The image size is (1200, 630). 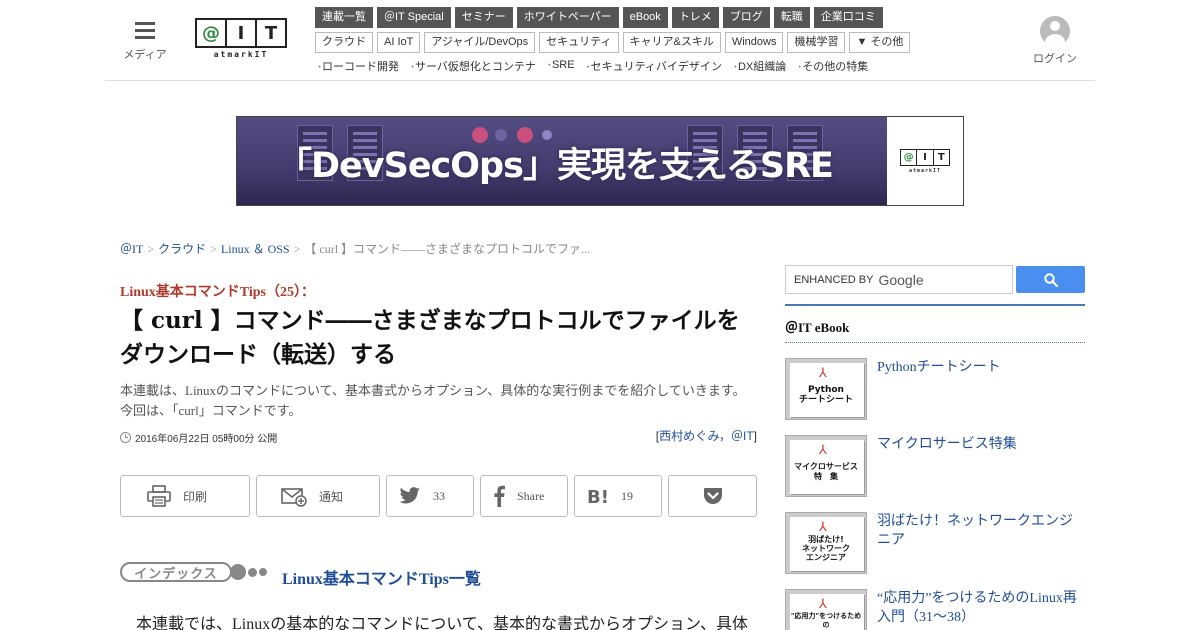 I want to click on facebook-label: Share, so click(x=531, y=495).